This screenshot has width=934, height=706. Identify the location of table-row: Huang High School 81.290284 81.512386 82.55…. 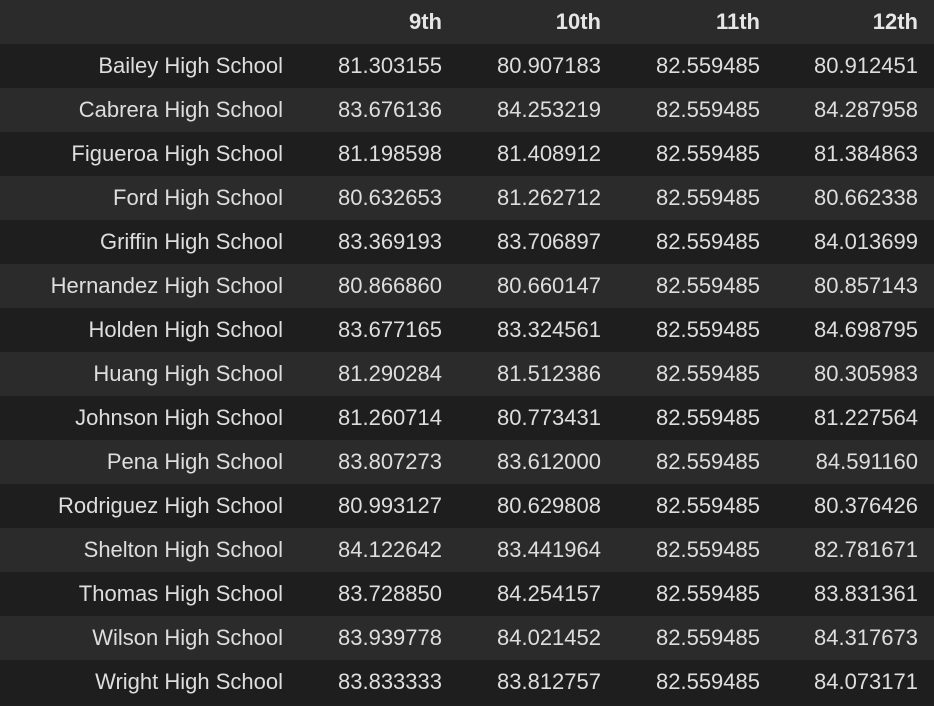
(467, 374).